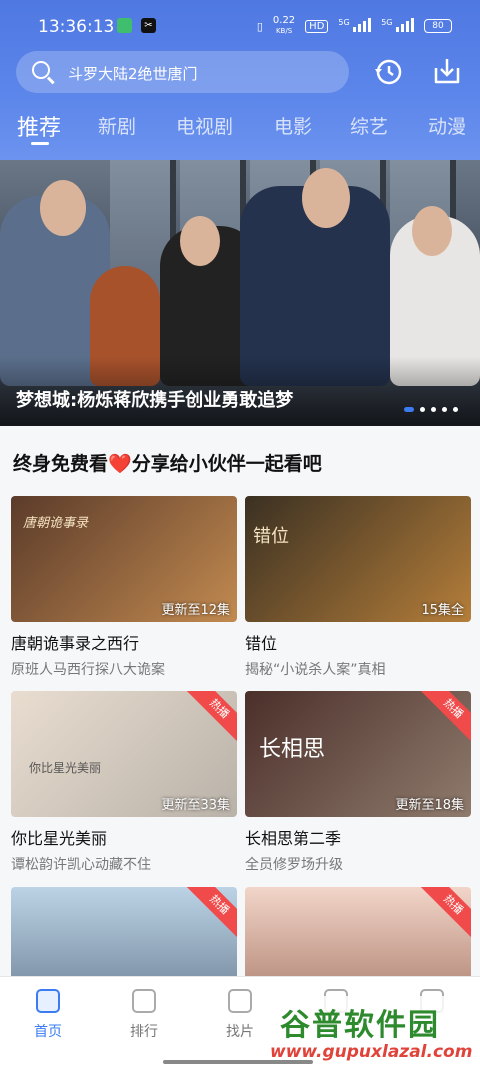 The image size is (480, 1073). Describe the element at coordinates (388, 72) in the screenshot. I see `history-icon` at that location.